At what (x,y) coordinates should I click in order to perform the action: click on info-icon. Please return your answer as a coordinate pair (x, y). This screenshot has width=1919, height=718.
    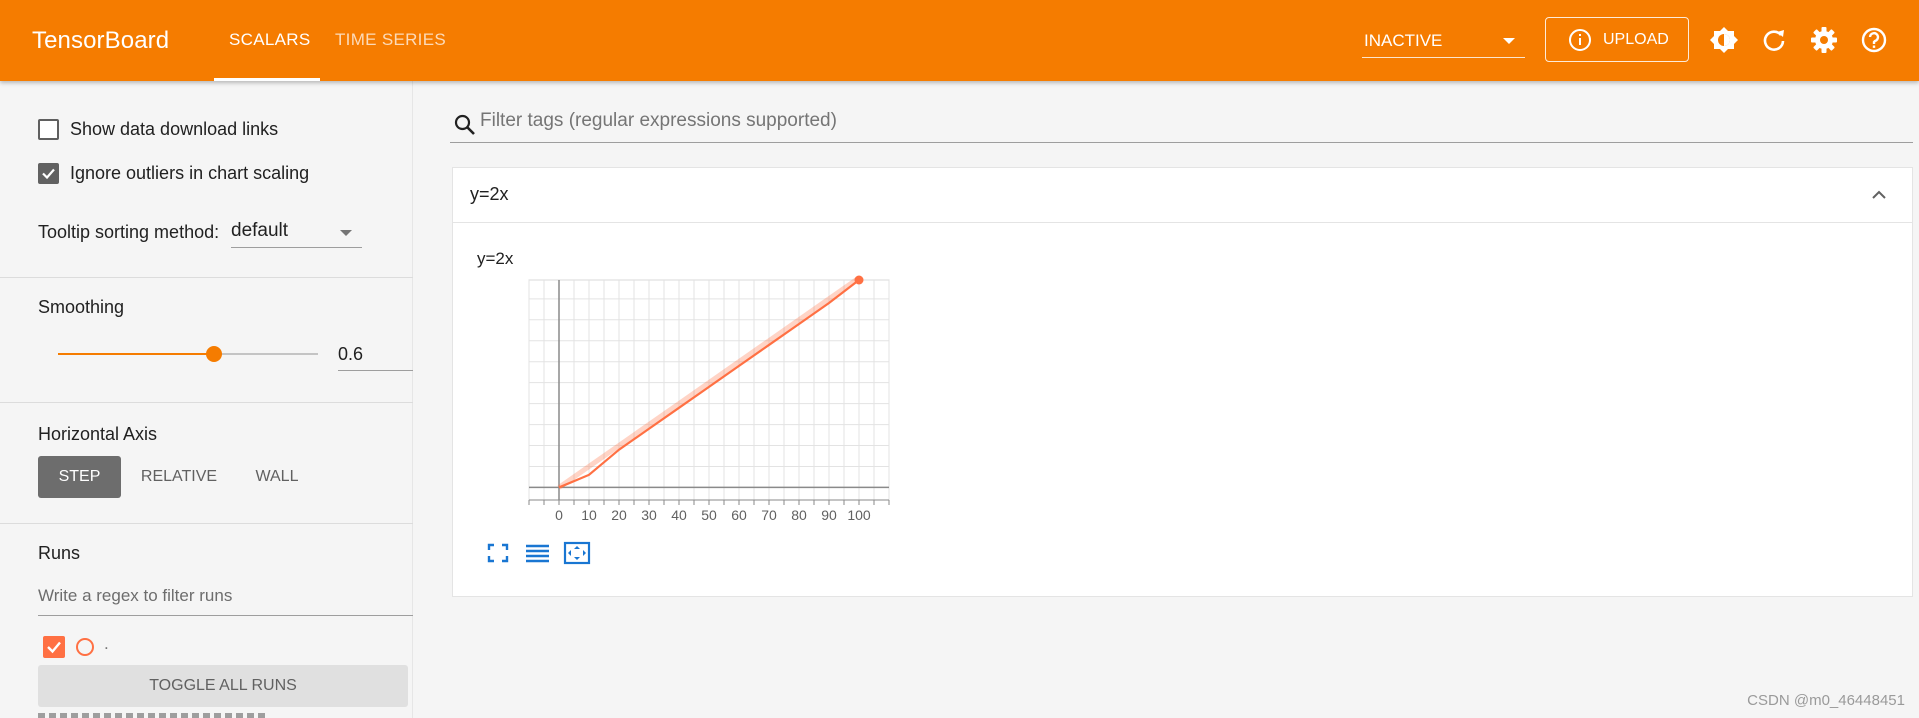
    Looking at the image, I should click on (1580, 42).